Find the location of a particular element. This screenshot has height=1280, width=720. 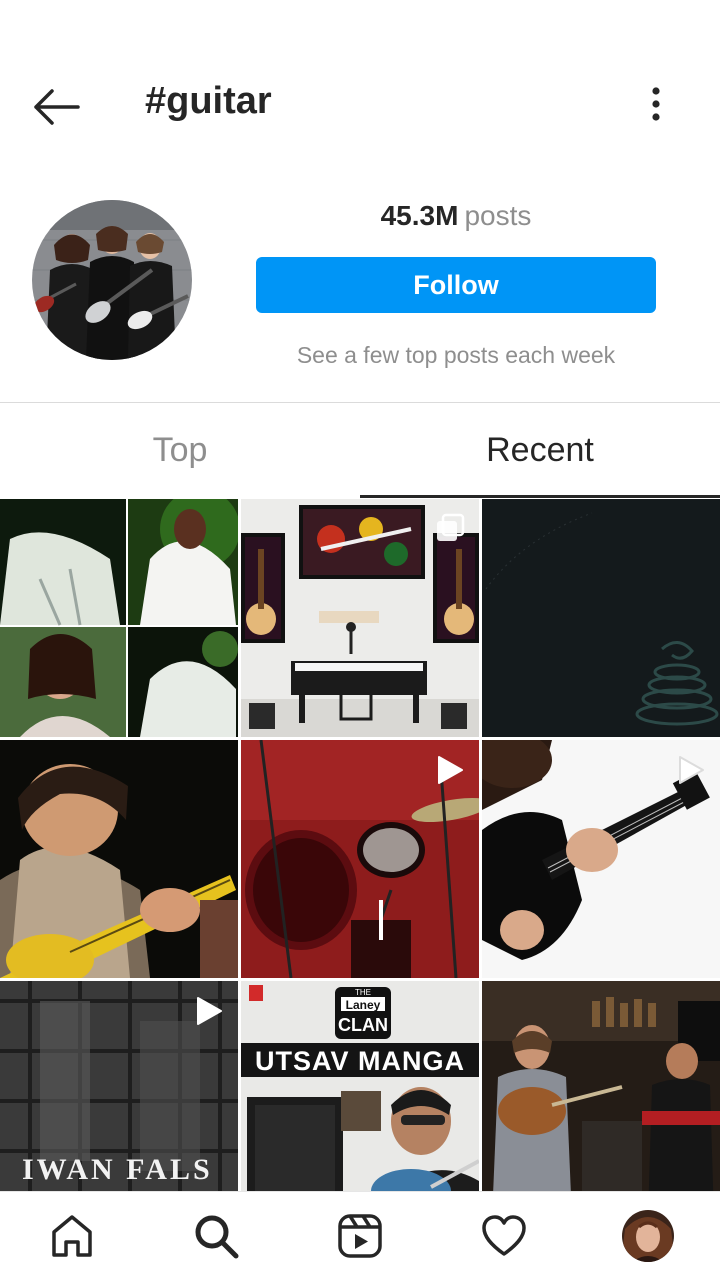

follow-hint-text: See a few top posts each week is located at coordinates (456, 355).